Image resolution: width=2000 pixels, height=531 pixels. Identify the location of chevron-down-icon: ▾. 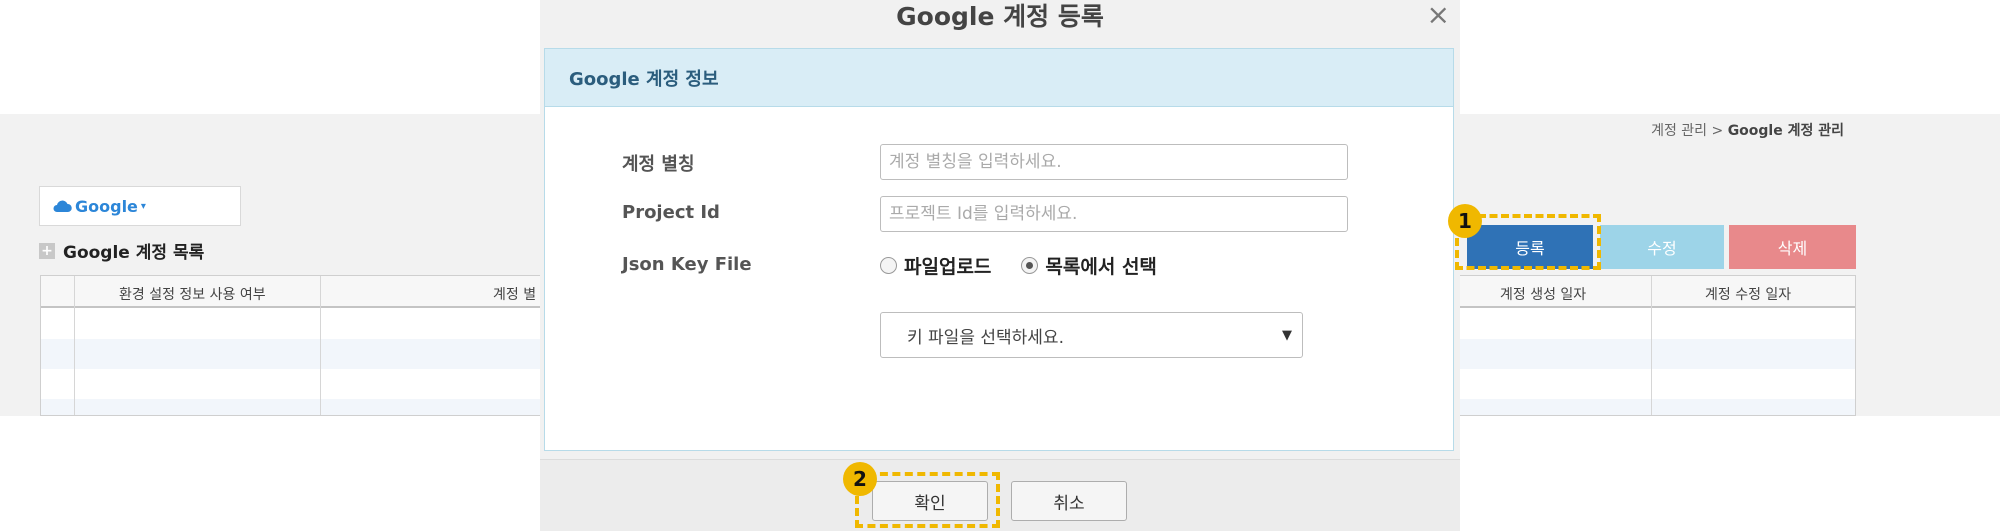
(143, 206).